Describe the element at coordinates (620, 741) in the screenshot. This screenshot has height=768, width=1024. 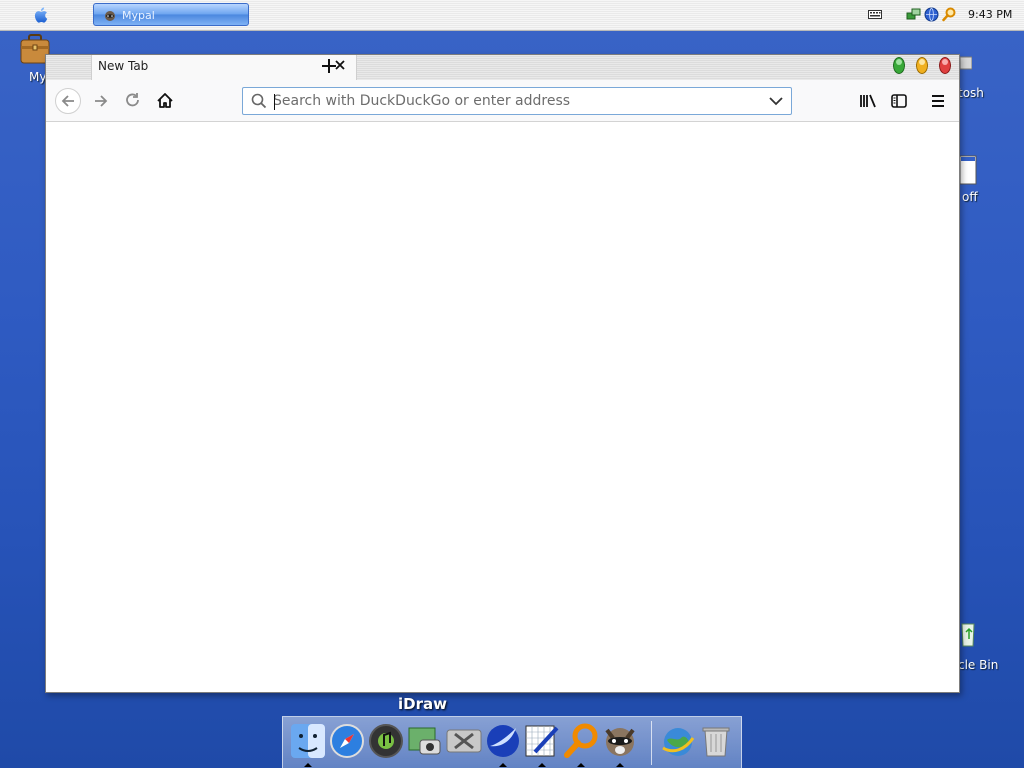
I see `raccoon-app-icon` at that location.